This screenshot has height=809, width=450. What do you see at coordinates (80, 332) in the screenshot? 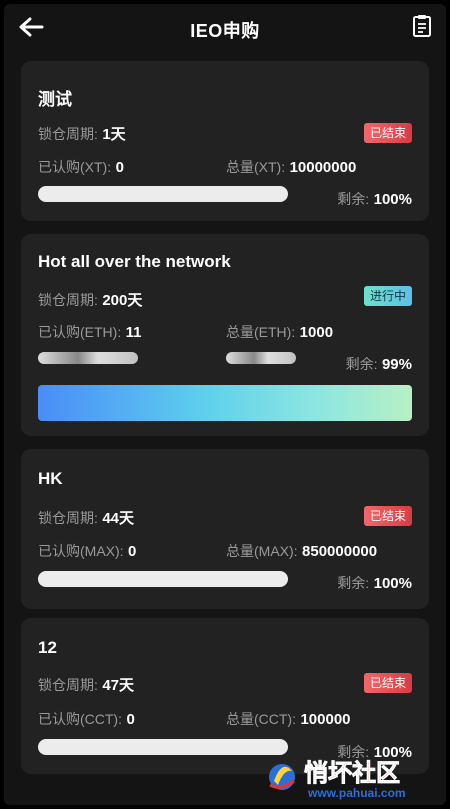
I see `subscribed-label: 已认购(ETH):` at bounding box center [80, 332].